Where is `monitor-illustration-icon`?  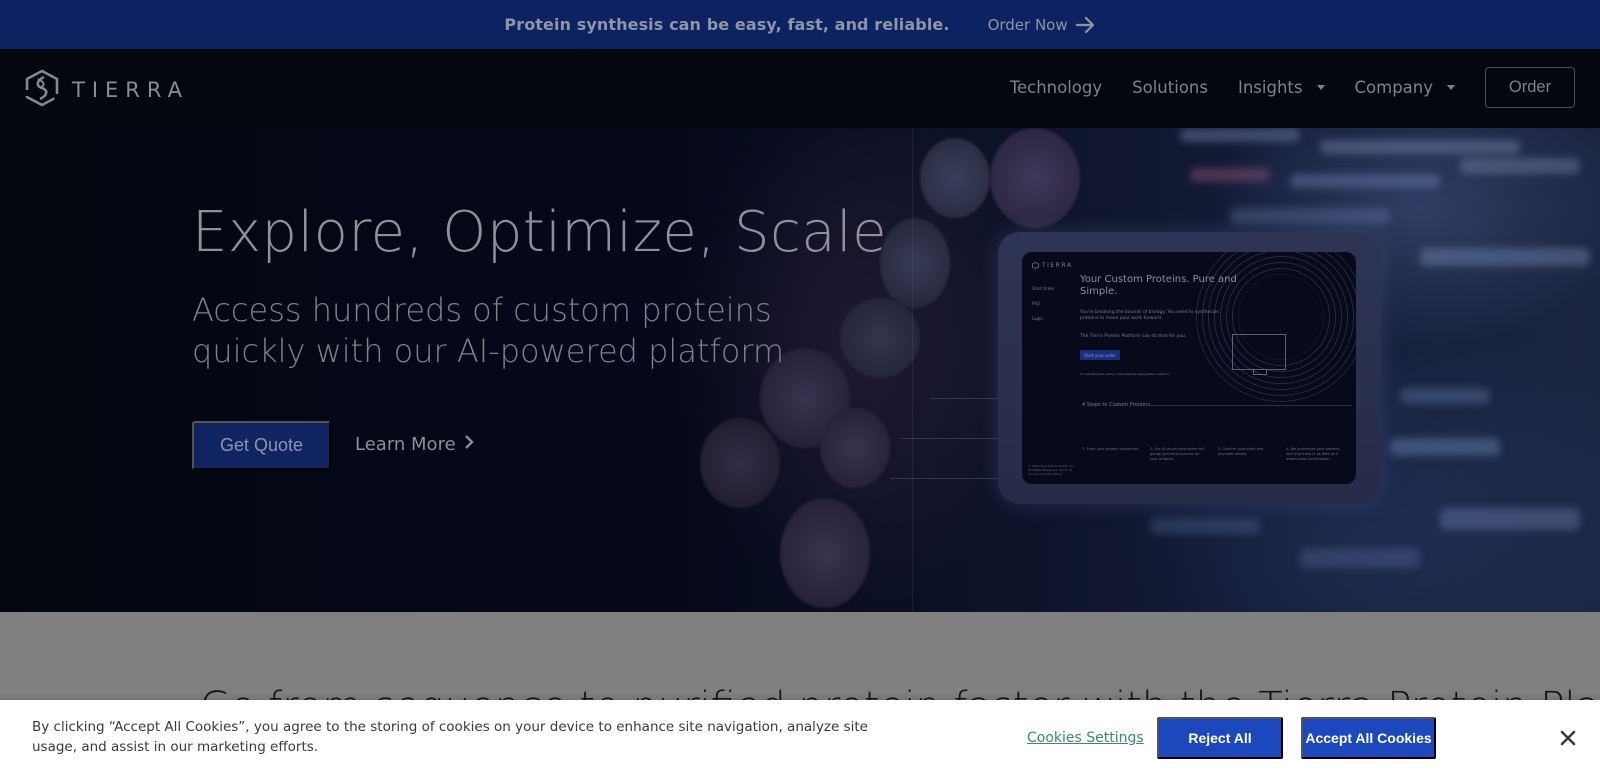
monitor-illustration-icon is located at coordinates (1259, 354).